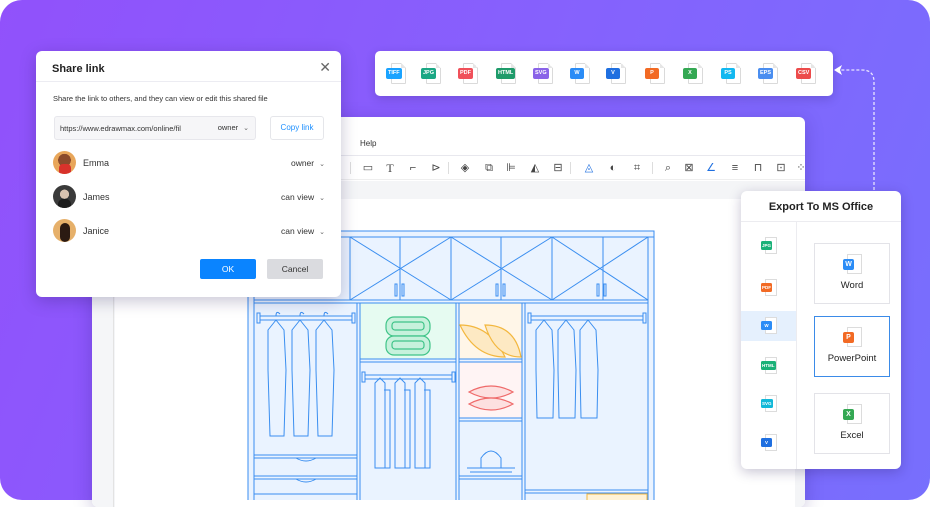 The height and width of the screenshot is (507, 930). What do you see at coordinates (652, 73) in the screenshot?
I see `format-label: P` at bounding box center [652, 73].